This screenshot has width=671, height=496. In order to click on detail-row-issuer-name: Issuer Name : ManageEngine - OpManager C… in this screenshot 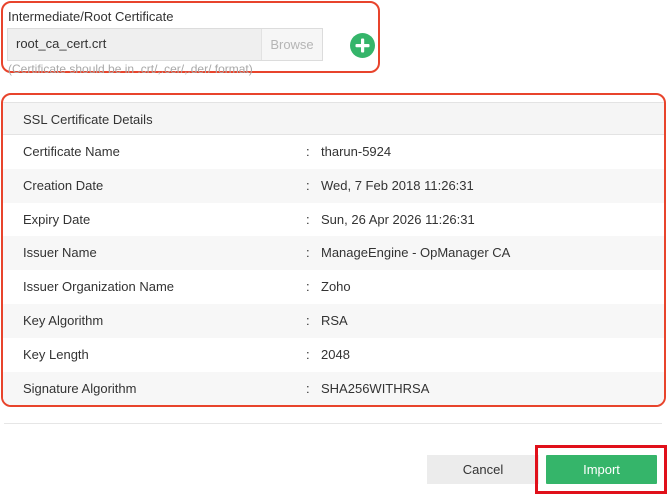, I will do `click(333, 253)`.